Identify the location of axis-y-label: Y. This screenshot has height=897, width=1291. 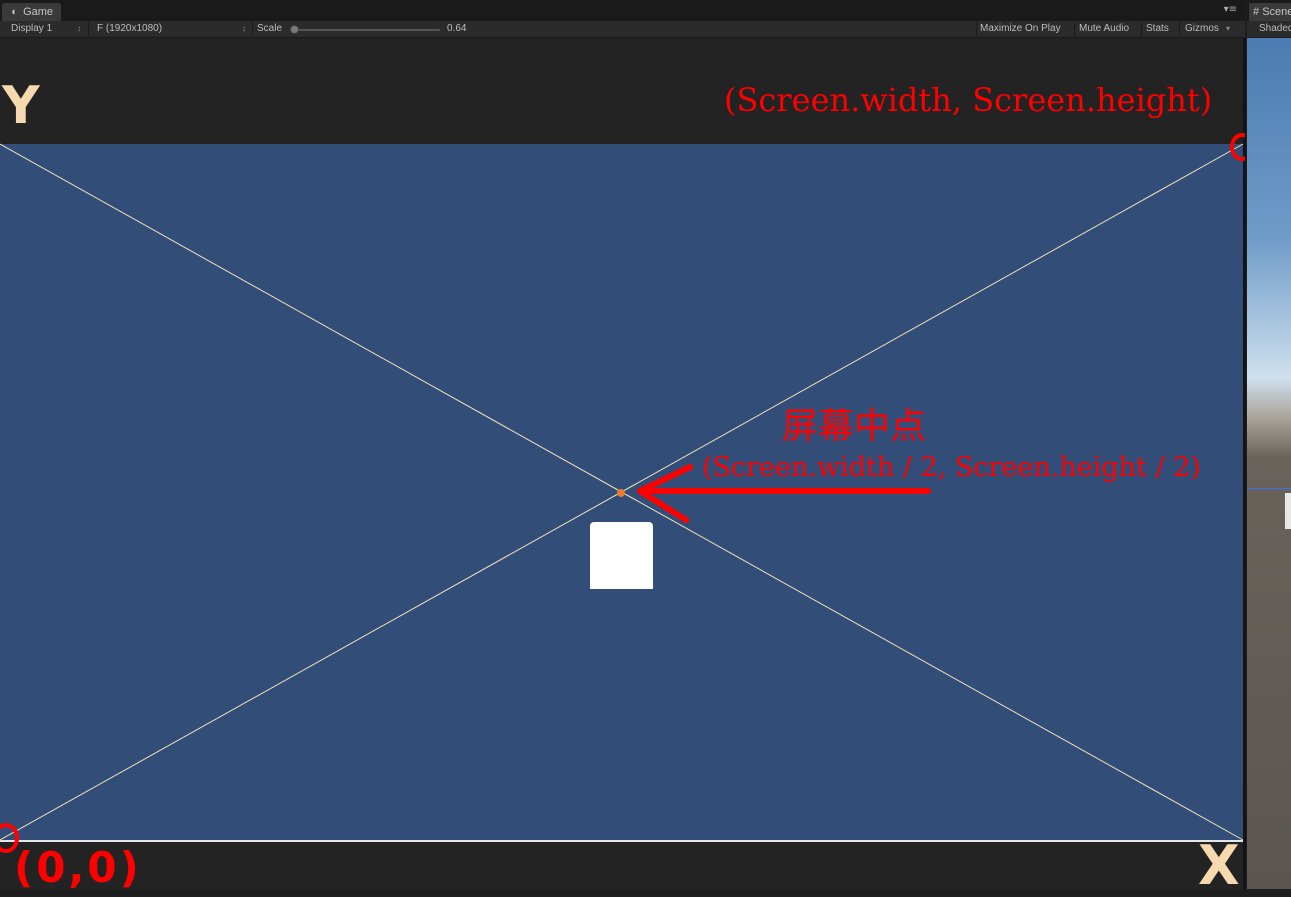
(21, 106).